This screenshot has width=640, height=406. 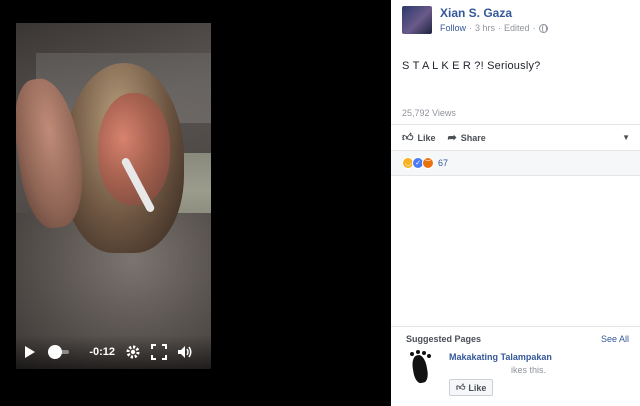 I want to click on follow-link: Follow, so click(x=453, y=28).